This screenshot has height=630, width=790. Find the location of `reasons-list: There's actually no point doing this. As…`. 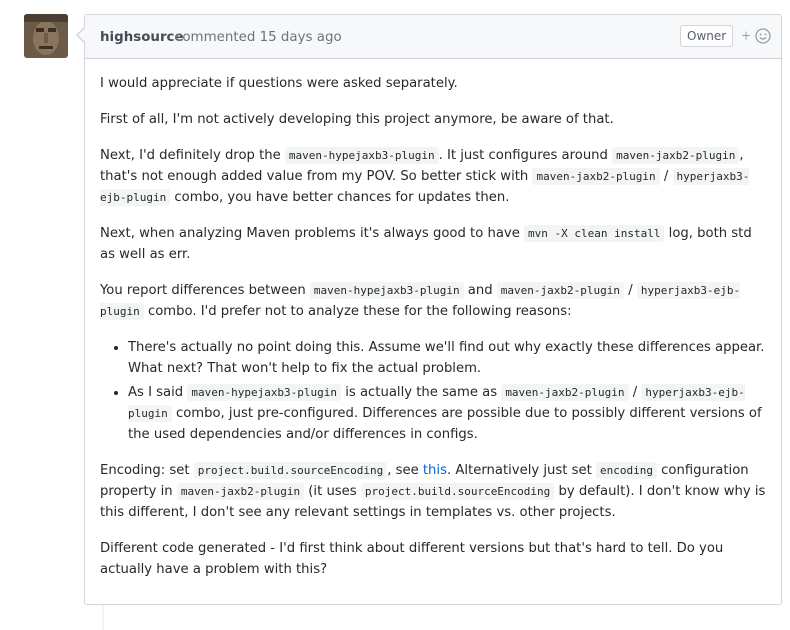

reasons-list: There's actually no point doing this. As… is located at coordinates (433, 391).